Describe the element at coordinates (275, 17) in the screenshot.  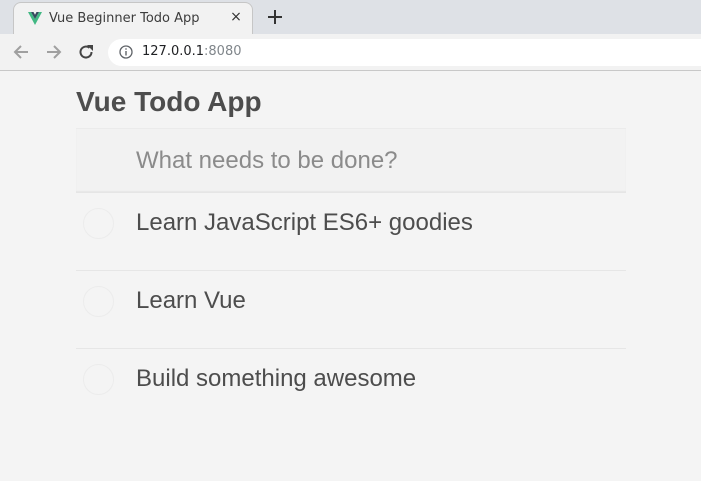
I see `plus-icon` at that location.